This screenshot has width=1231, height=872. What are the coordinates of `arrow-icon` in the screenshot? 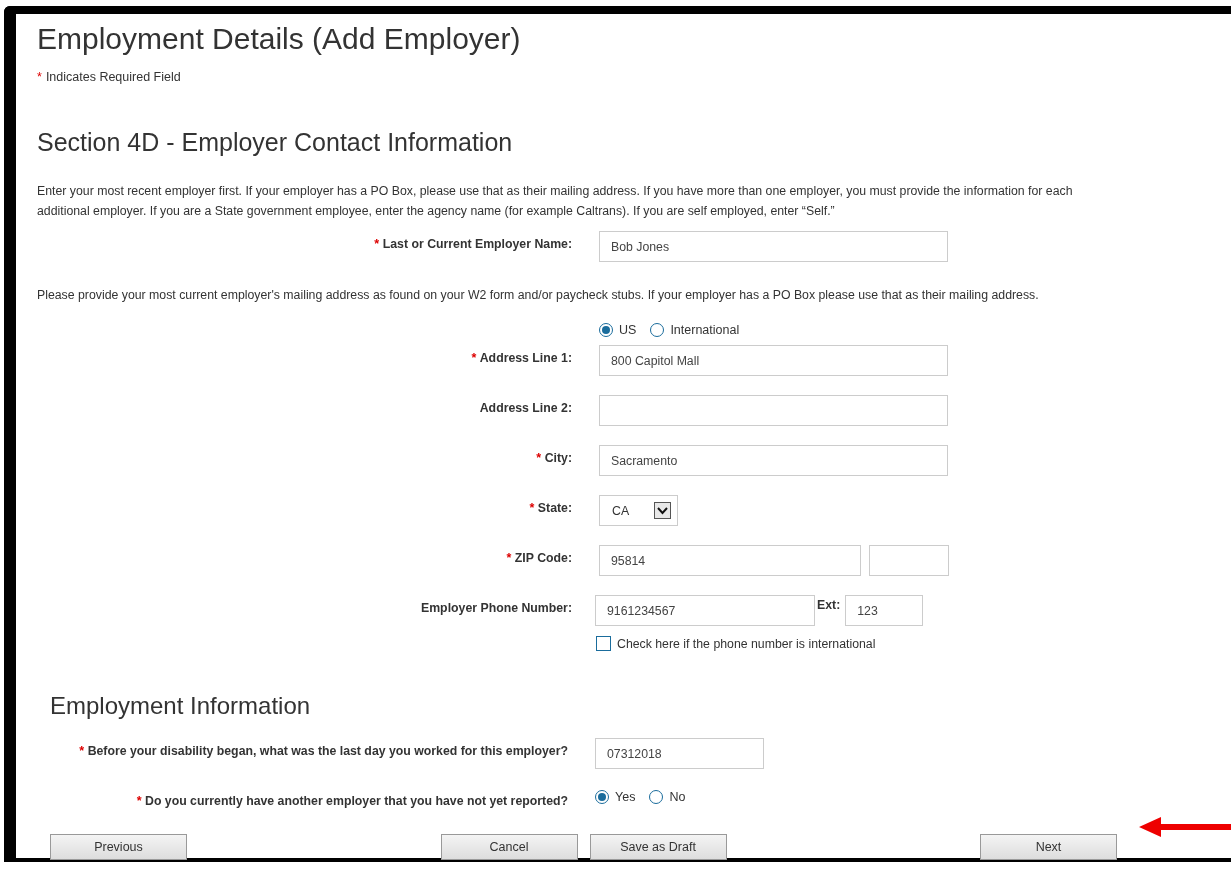 It's located at (1185, 827).